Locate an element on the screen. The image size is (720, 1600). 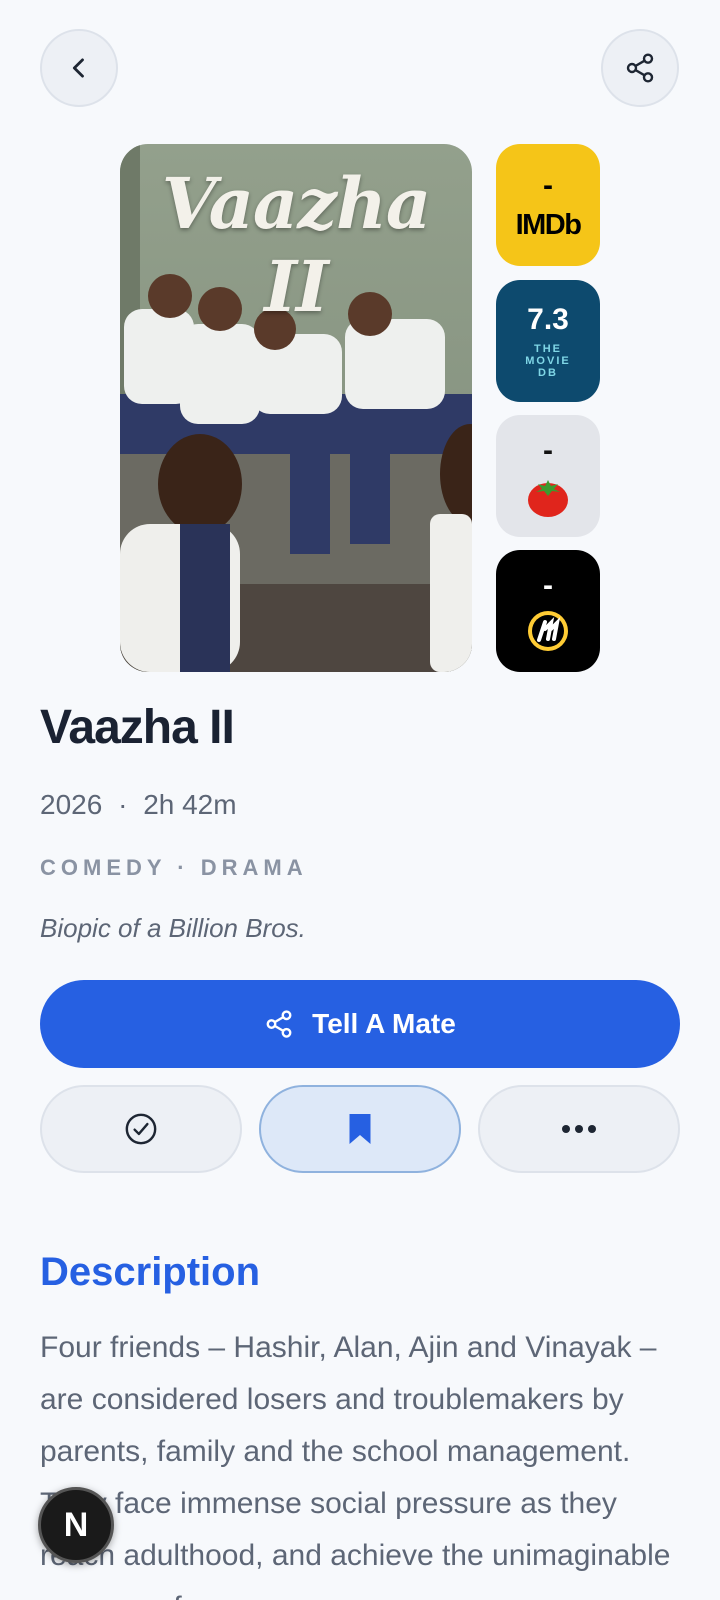
metacritic-score: - is located at coordinates (548, 585).